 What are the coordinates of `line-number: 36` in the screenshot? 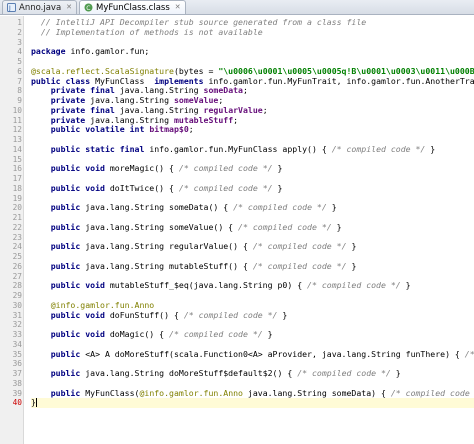 It's located at (17, 364).